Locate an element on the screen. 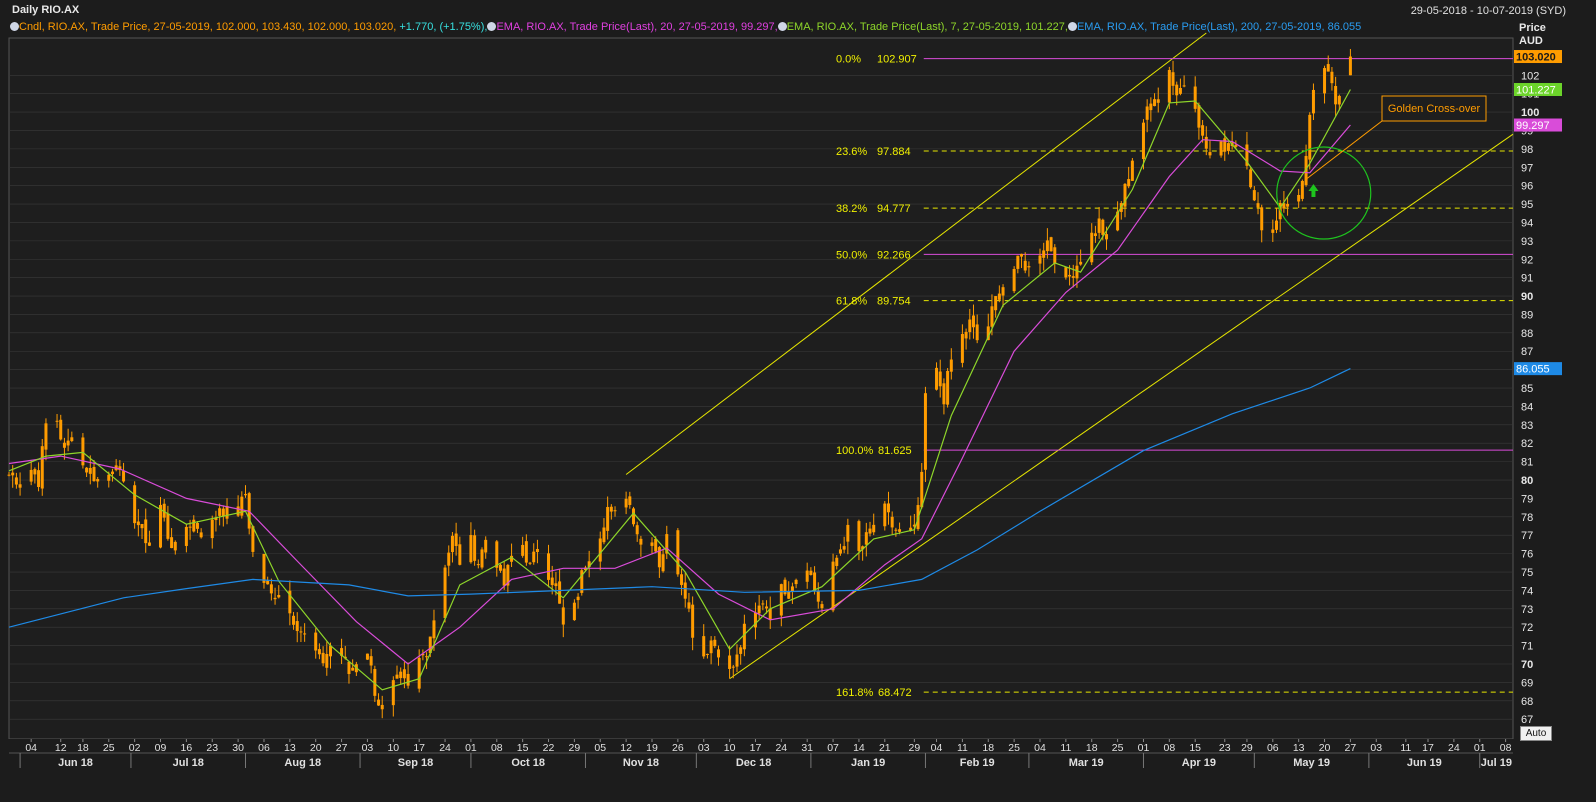 The height and width of the screenshot is (802, 1596). x-tick-label: 05 is located at coordinates (600, 748).